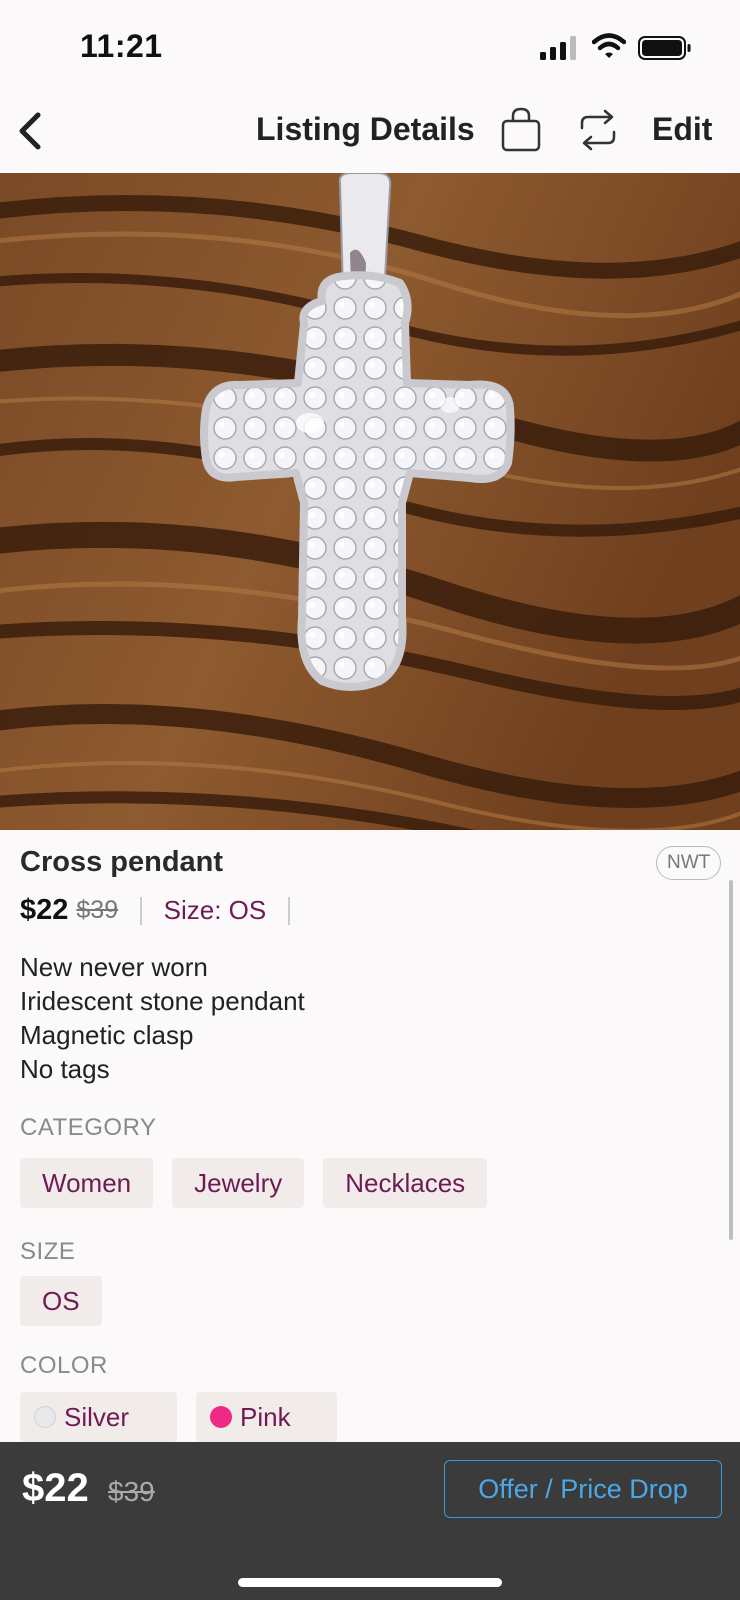 The width and height of the screenshot is (740, 1600). I want to click on description-line: Magnetic clasp, so click(107, 1035).